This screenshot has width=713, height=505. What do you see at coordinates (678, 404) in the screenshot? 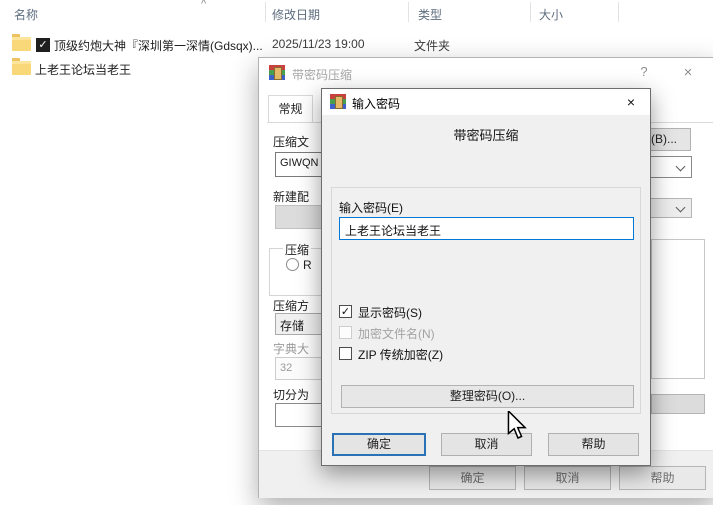
I see `secondary-button` at bounding box center [678, 404].